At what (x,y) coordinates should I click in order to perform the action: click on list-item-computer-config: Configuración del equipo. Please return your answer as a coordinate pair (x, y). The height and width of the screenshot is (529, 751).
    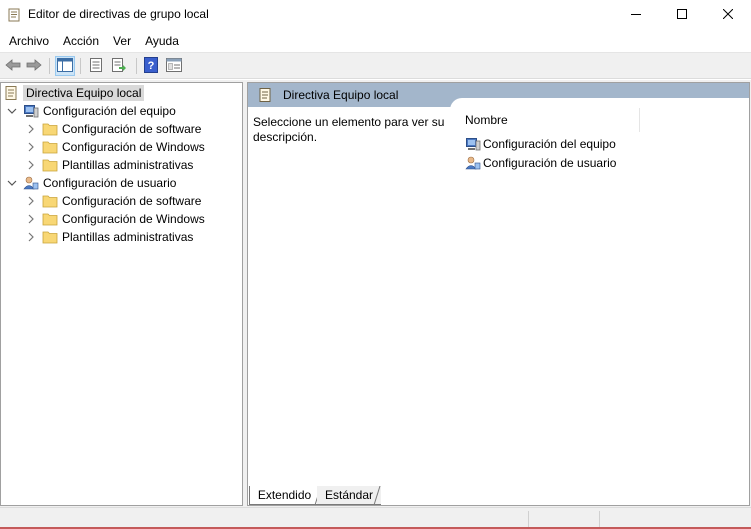
    Looking at the image, I should click on (540, 144).